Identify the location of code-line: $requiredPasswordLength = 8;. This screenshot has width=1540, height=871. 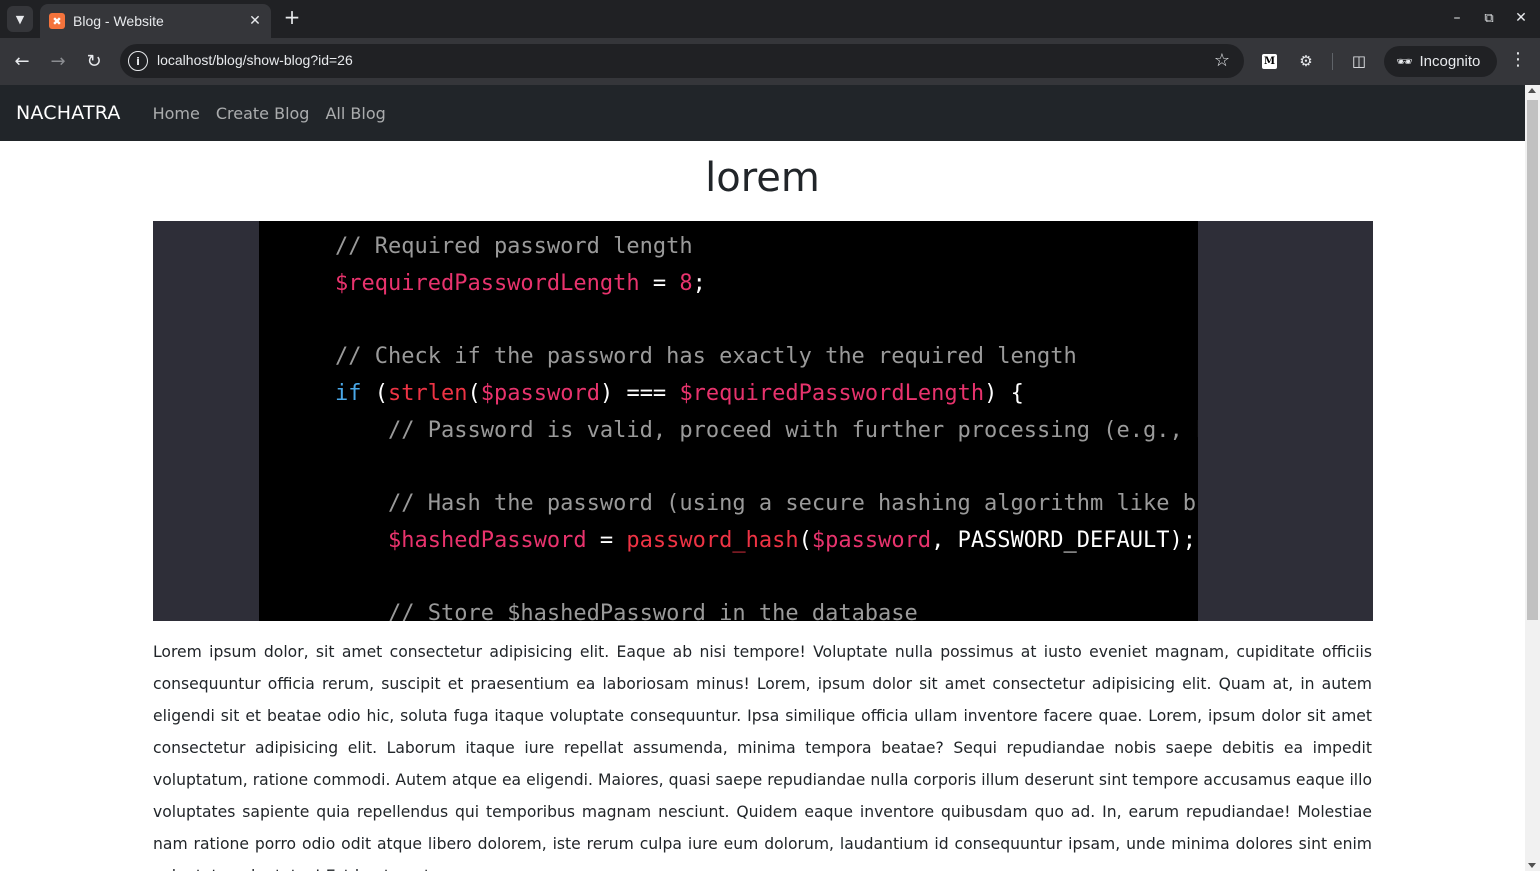
(520, 284).